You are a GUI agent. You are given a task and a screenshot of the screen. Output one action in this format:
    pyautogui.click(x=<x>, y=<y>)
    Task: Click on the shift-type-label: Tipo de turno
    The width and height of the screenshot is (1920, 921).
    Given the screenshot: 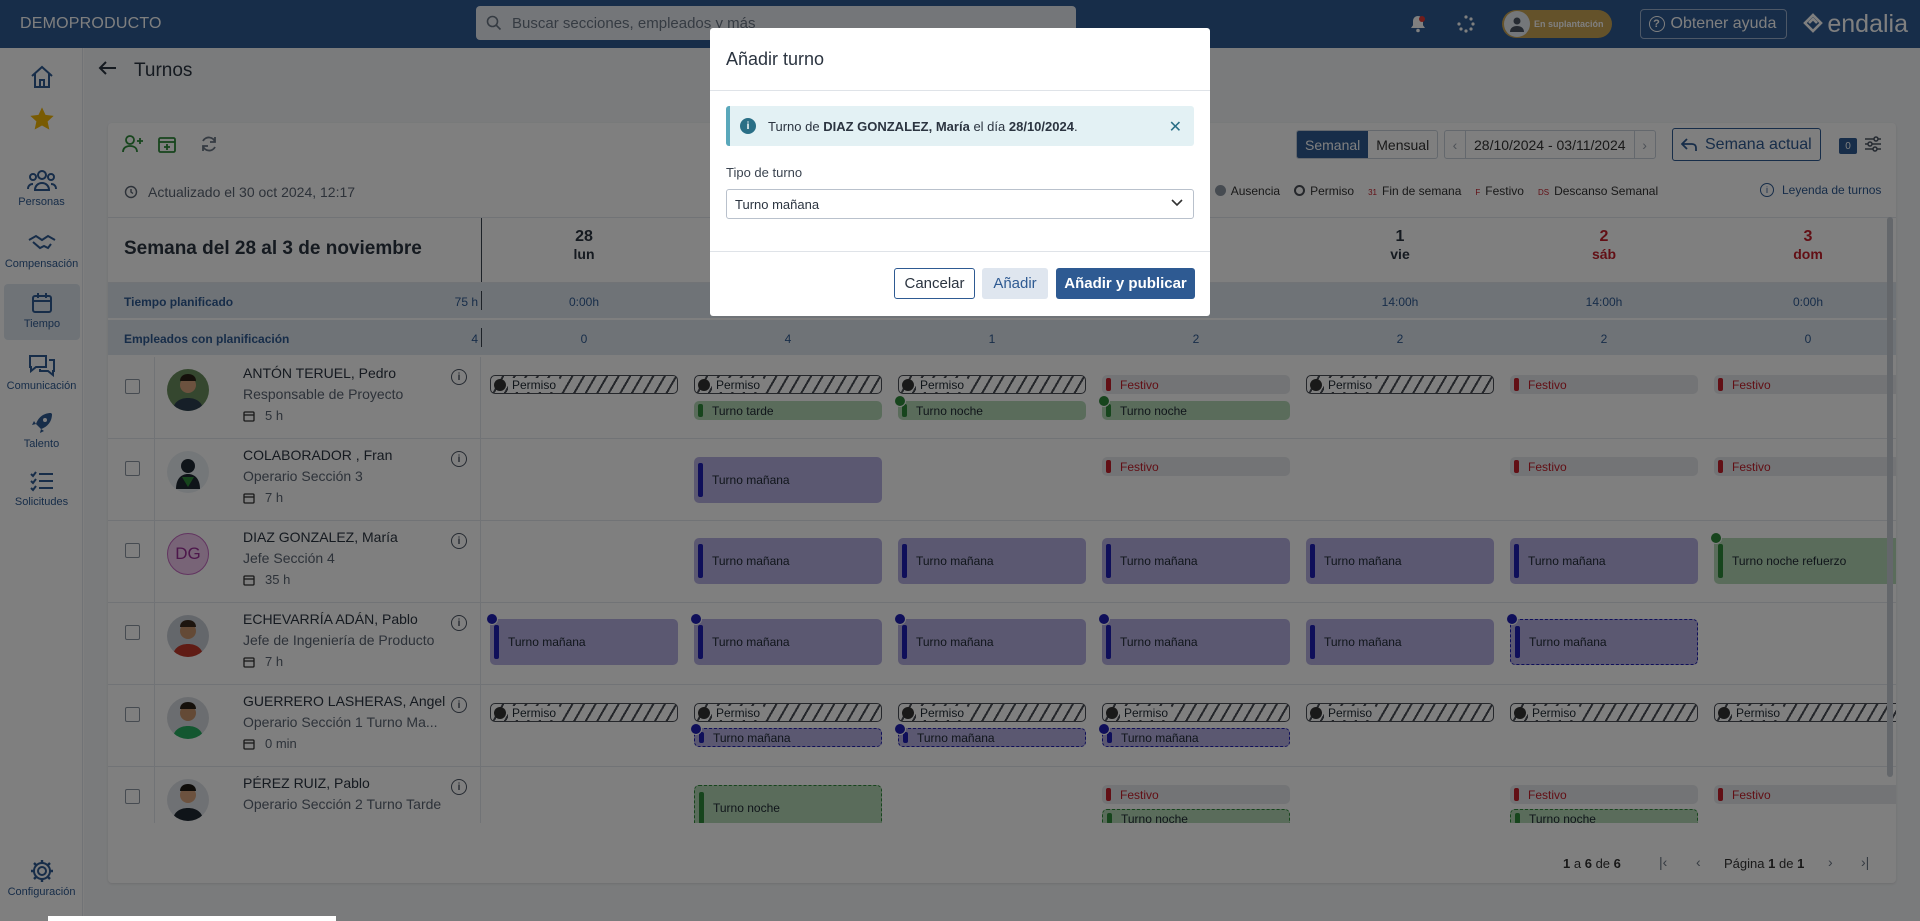 What is the action you would take?
    pyautogui.click(x=764, y=172)
    